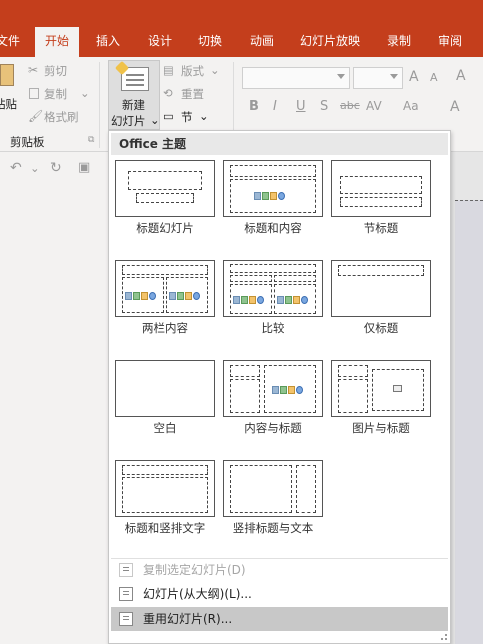  What do you see at coordinates (168, 116) in the screenshot?
I see `section-icon: ▭` at bounding box center [168, 116].